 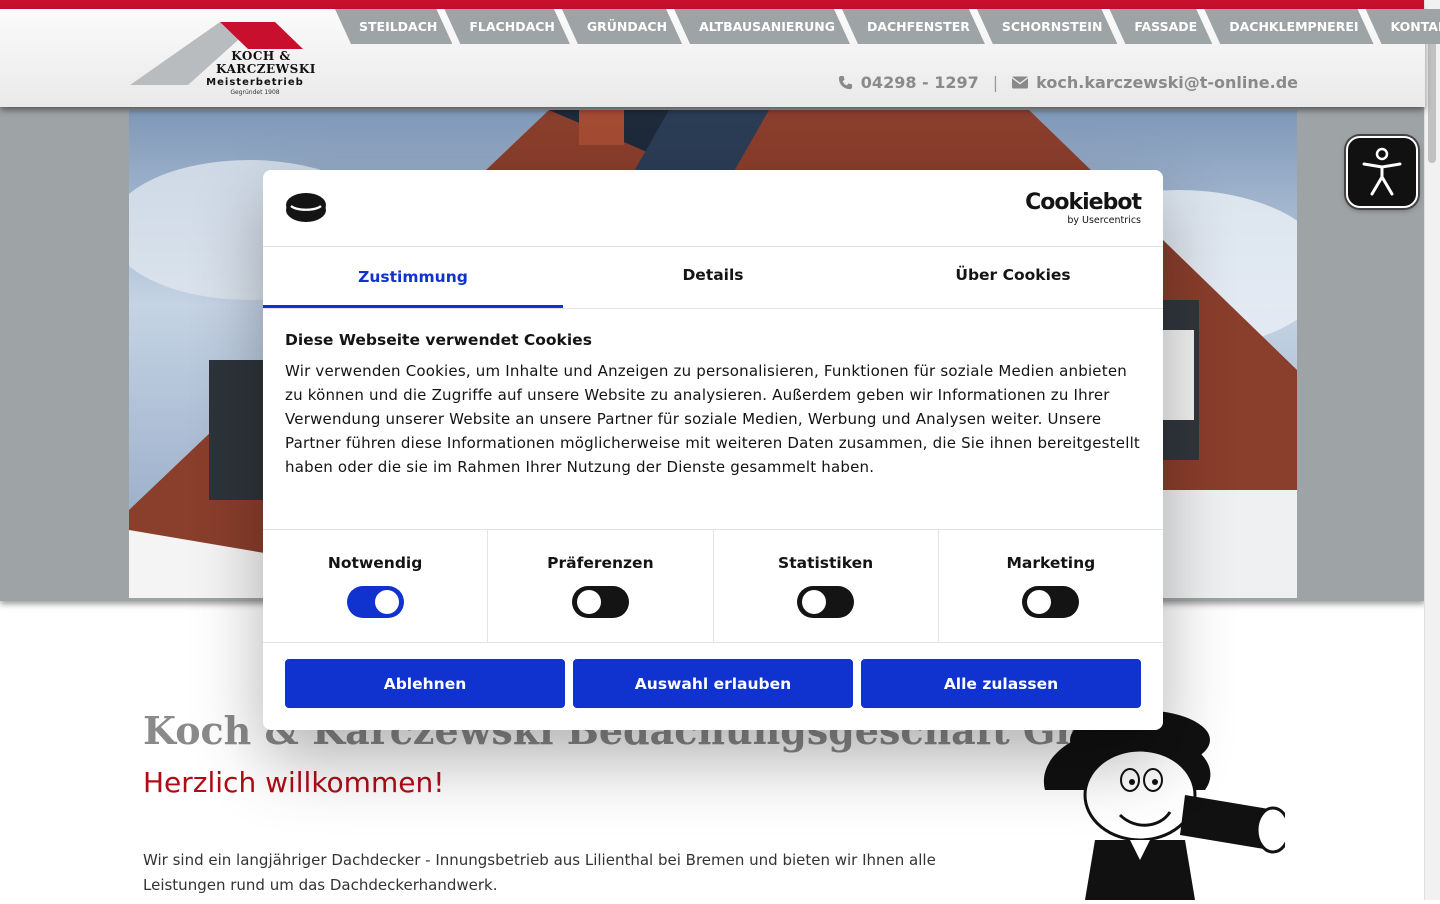 What do you see at coordinates (1013, 277) in the screenshot?
I see `tab-ueber-cookies: Über Cookies` at bounding box center [1013, 277].